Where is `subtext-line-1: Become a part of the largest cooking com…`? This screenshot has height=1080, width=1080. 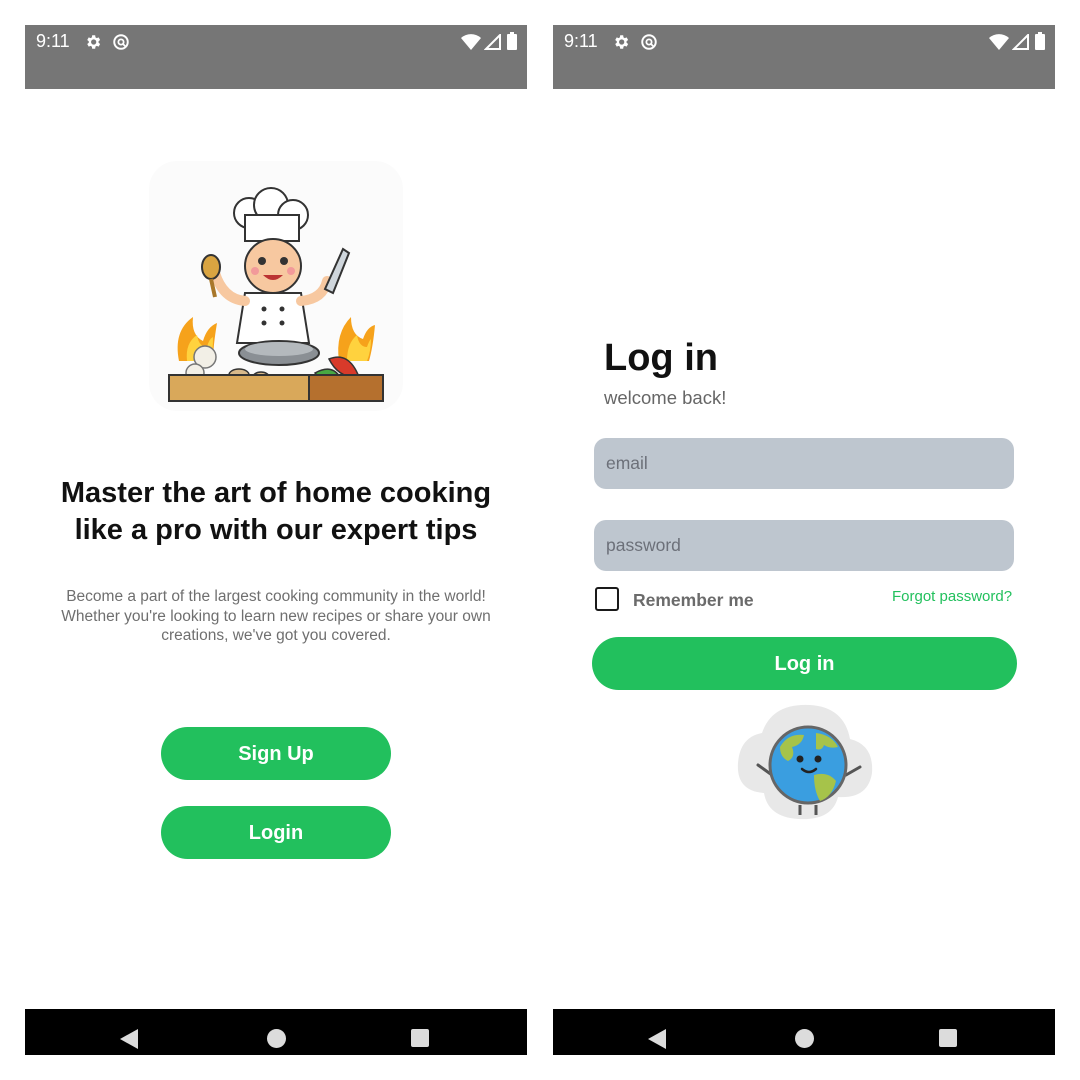 subtext-line-1: Become a part of the largest cooking com… is located at coordinates (276, 596).